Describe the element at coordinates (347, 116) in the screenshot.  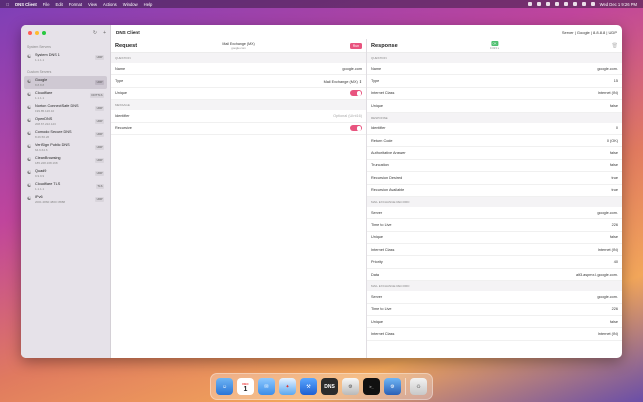
I see `identifier-input: Optional (UInt16)` at that location.